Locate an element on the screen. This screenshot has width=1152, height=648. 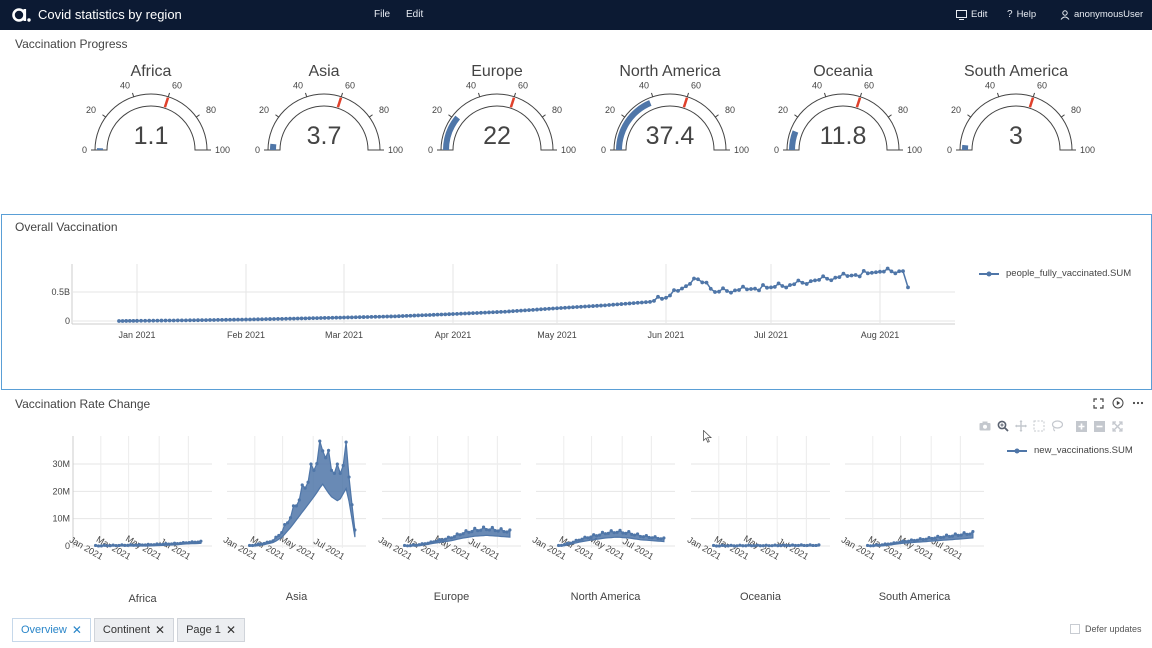
gauge-europe: 0 20 40 60 80 100 Europe 22 is located at coordinates (497, 107).